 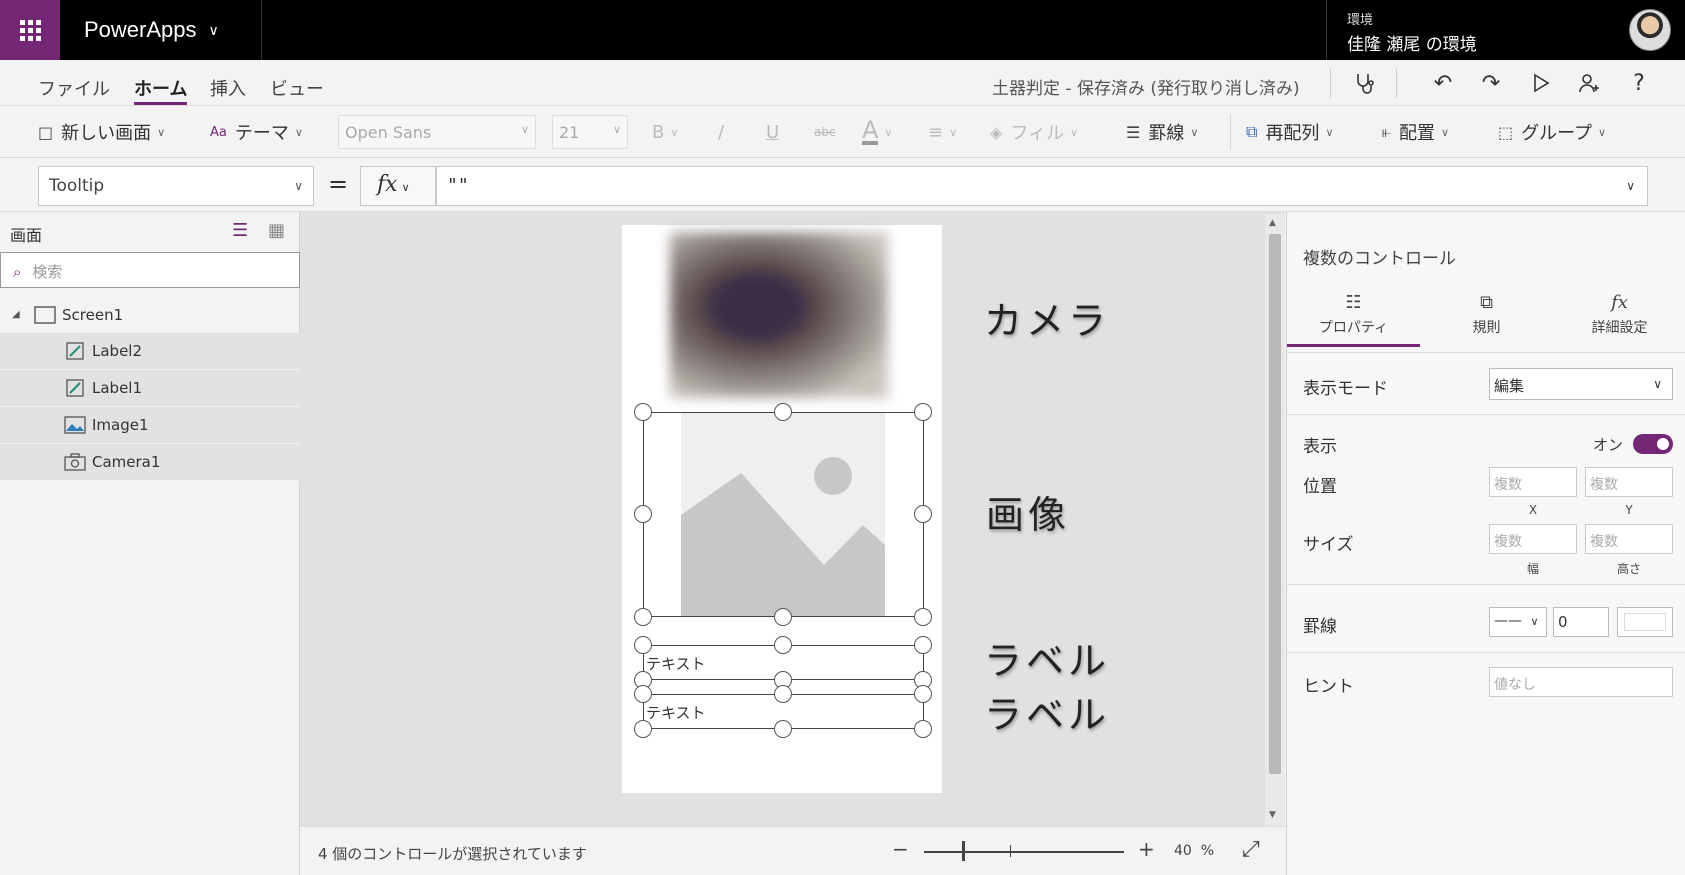 I want to click on tab-advanced: fx 詳細設定, so click(x=1619, y=314).